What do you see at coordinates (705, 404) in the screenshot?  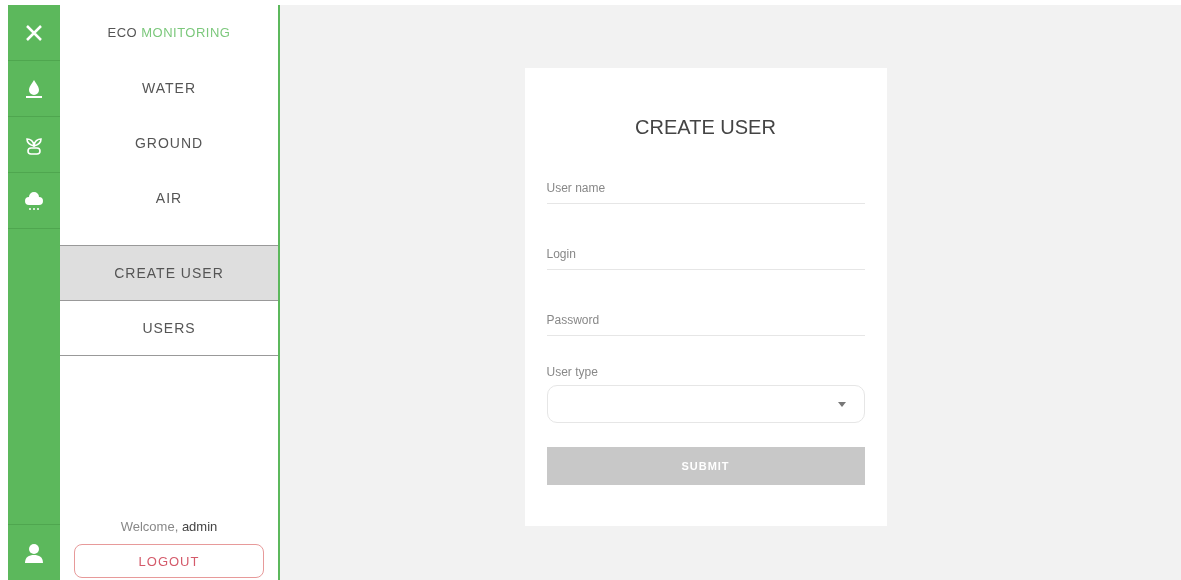 I see `user-type-dropdown` at bounding box center [705, 404].